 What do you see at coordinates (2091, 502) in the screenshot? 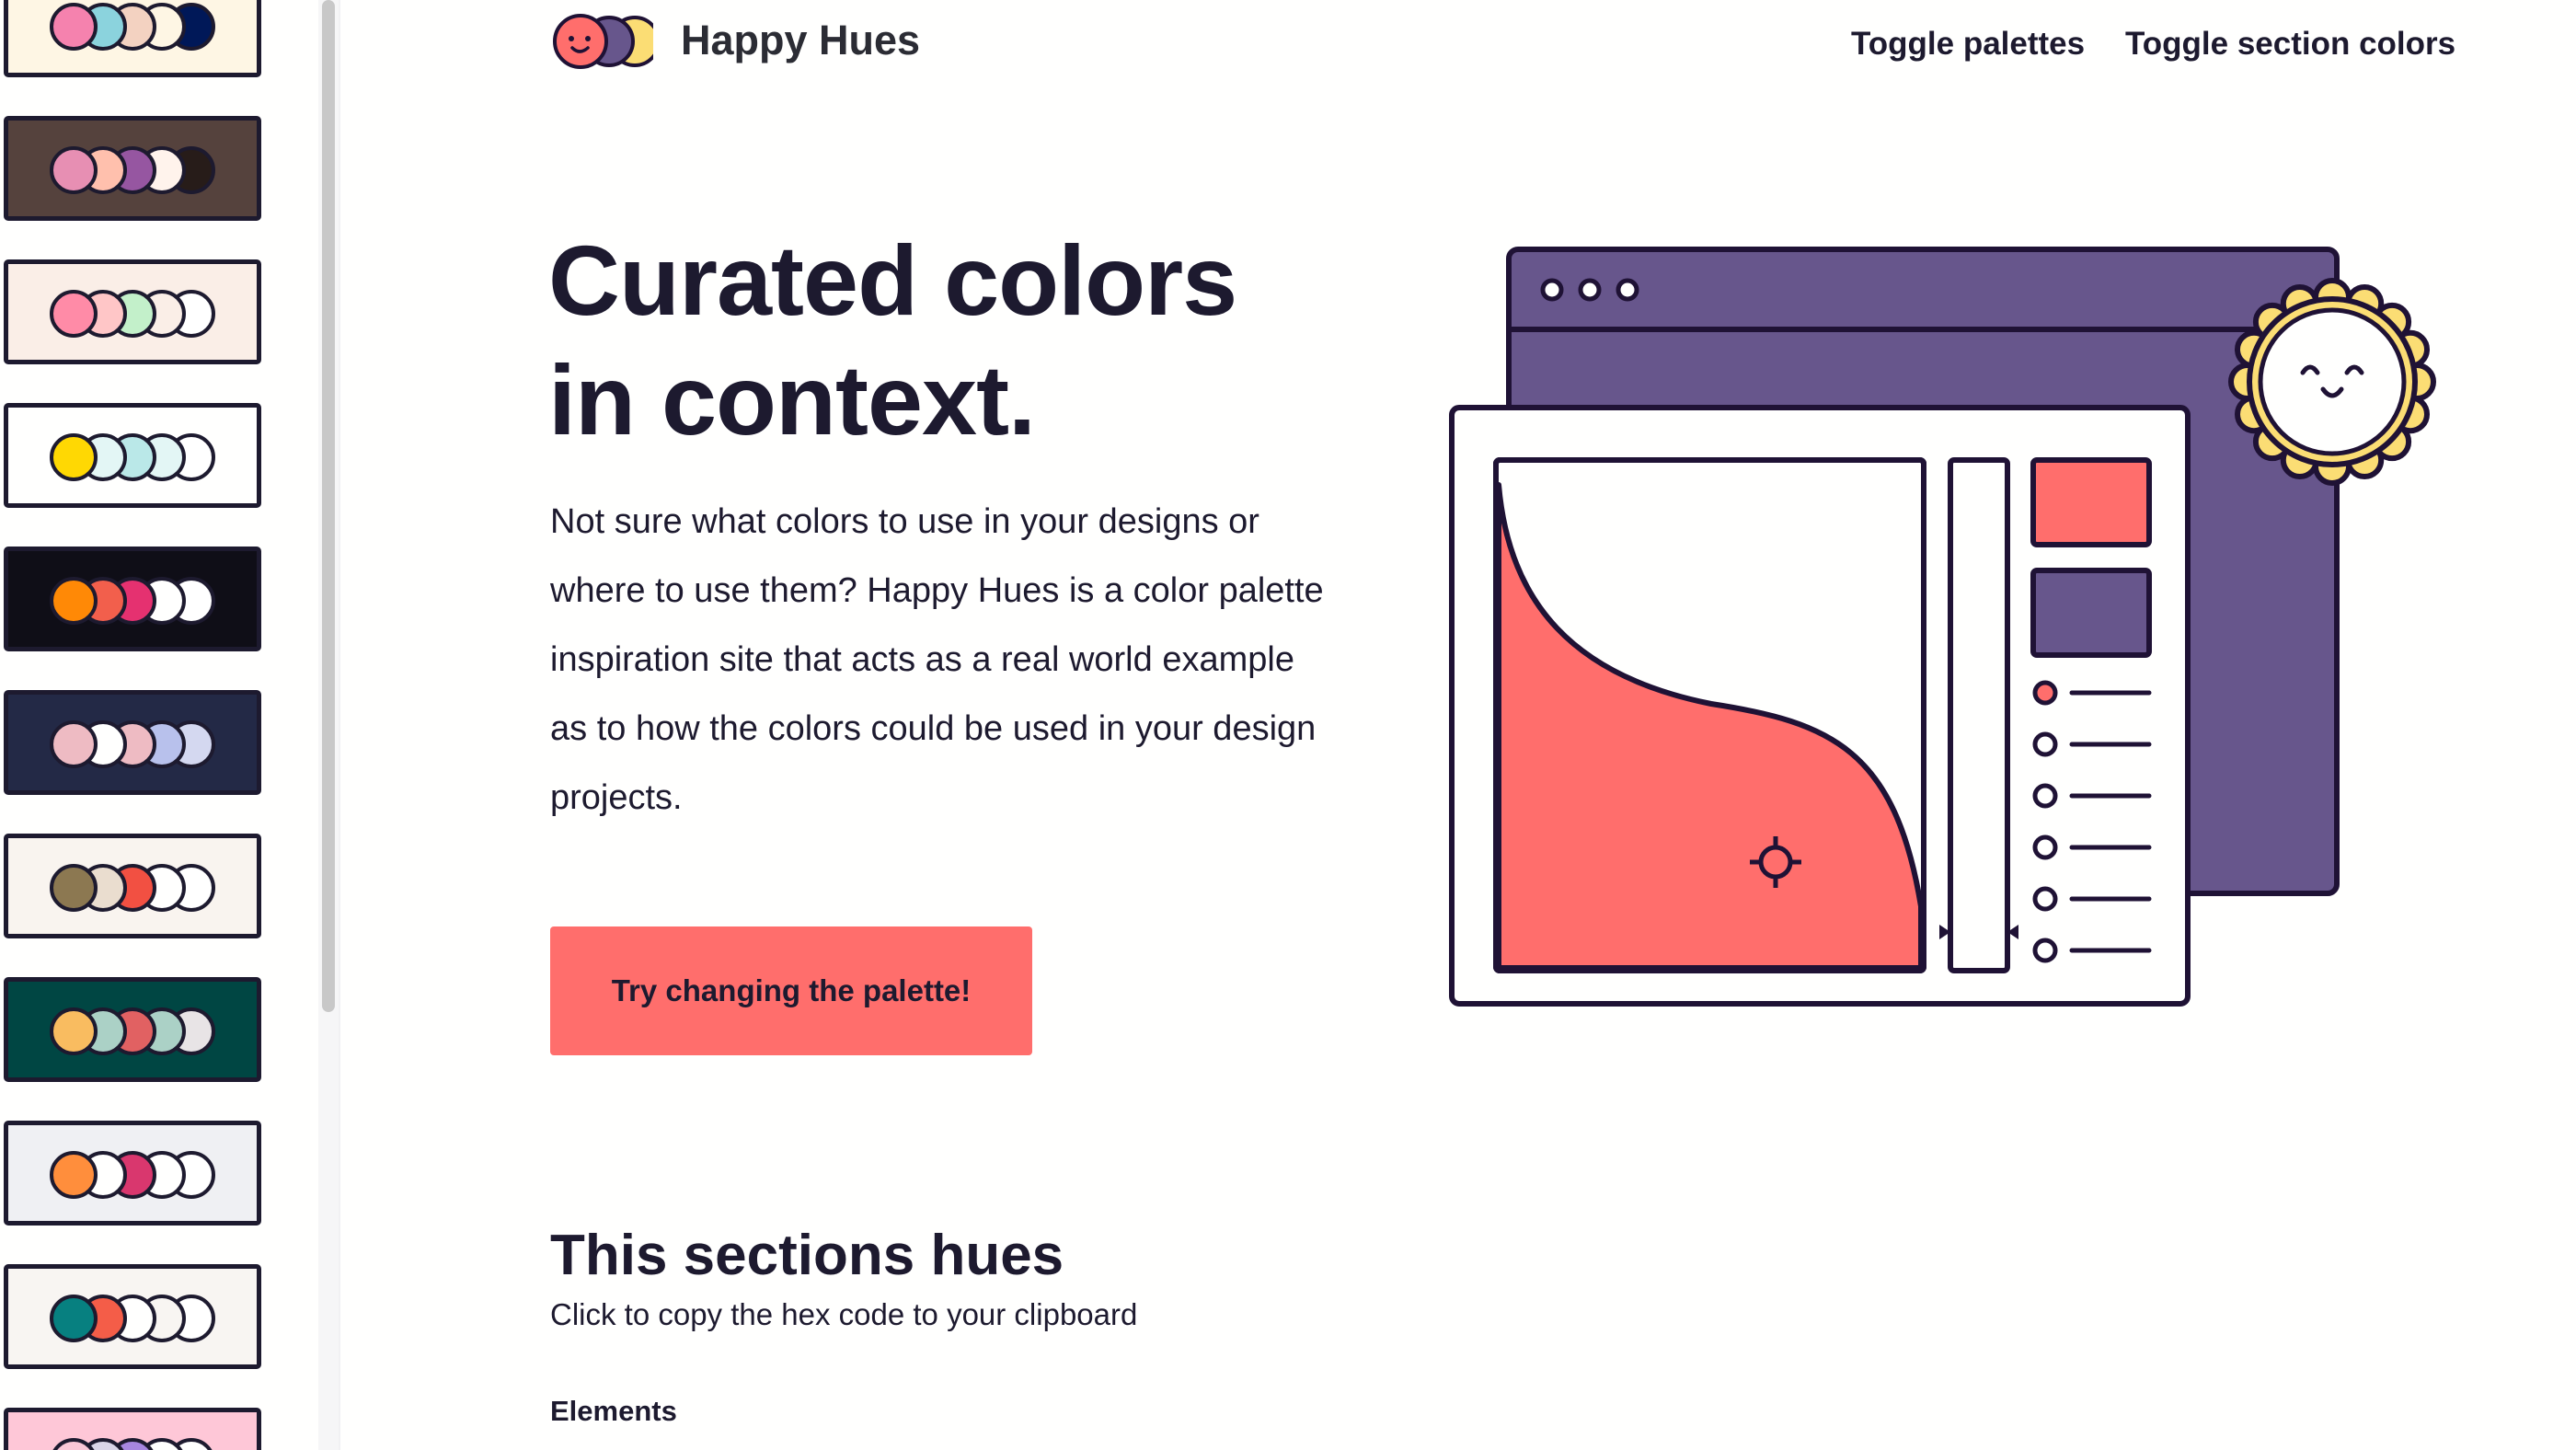
I see `swatch-red` at bounding box center [2091, 502].